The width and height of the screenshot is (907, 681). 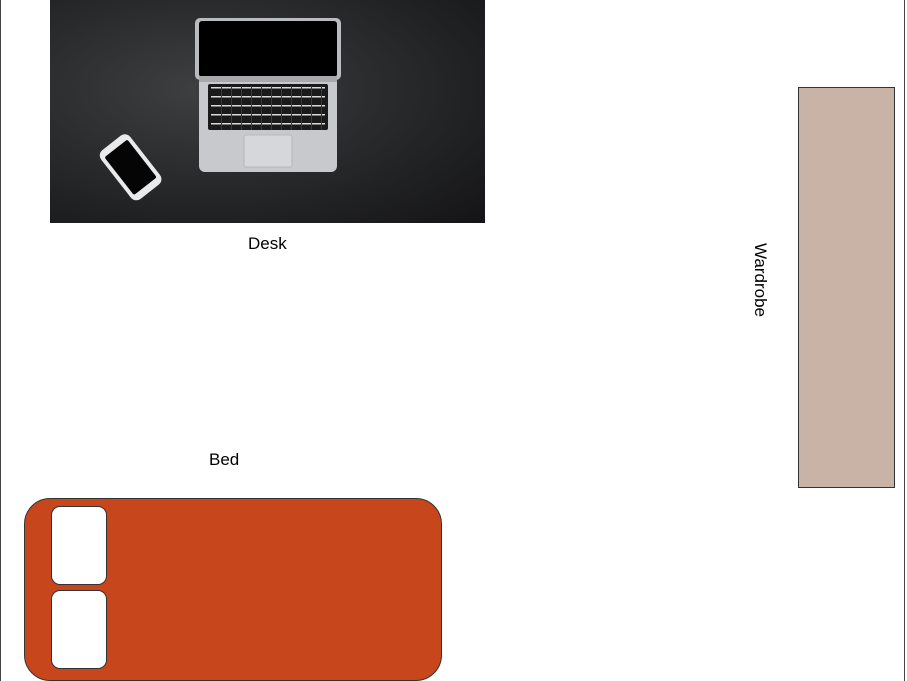 What do you see at coordinates (267, 243) in the screenshot?
I see `desk-label: Desk` at bounding box center [267, 243].